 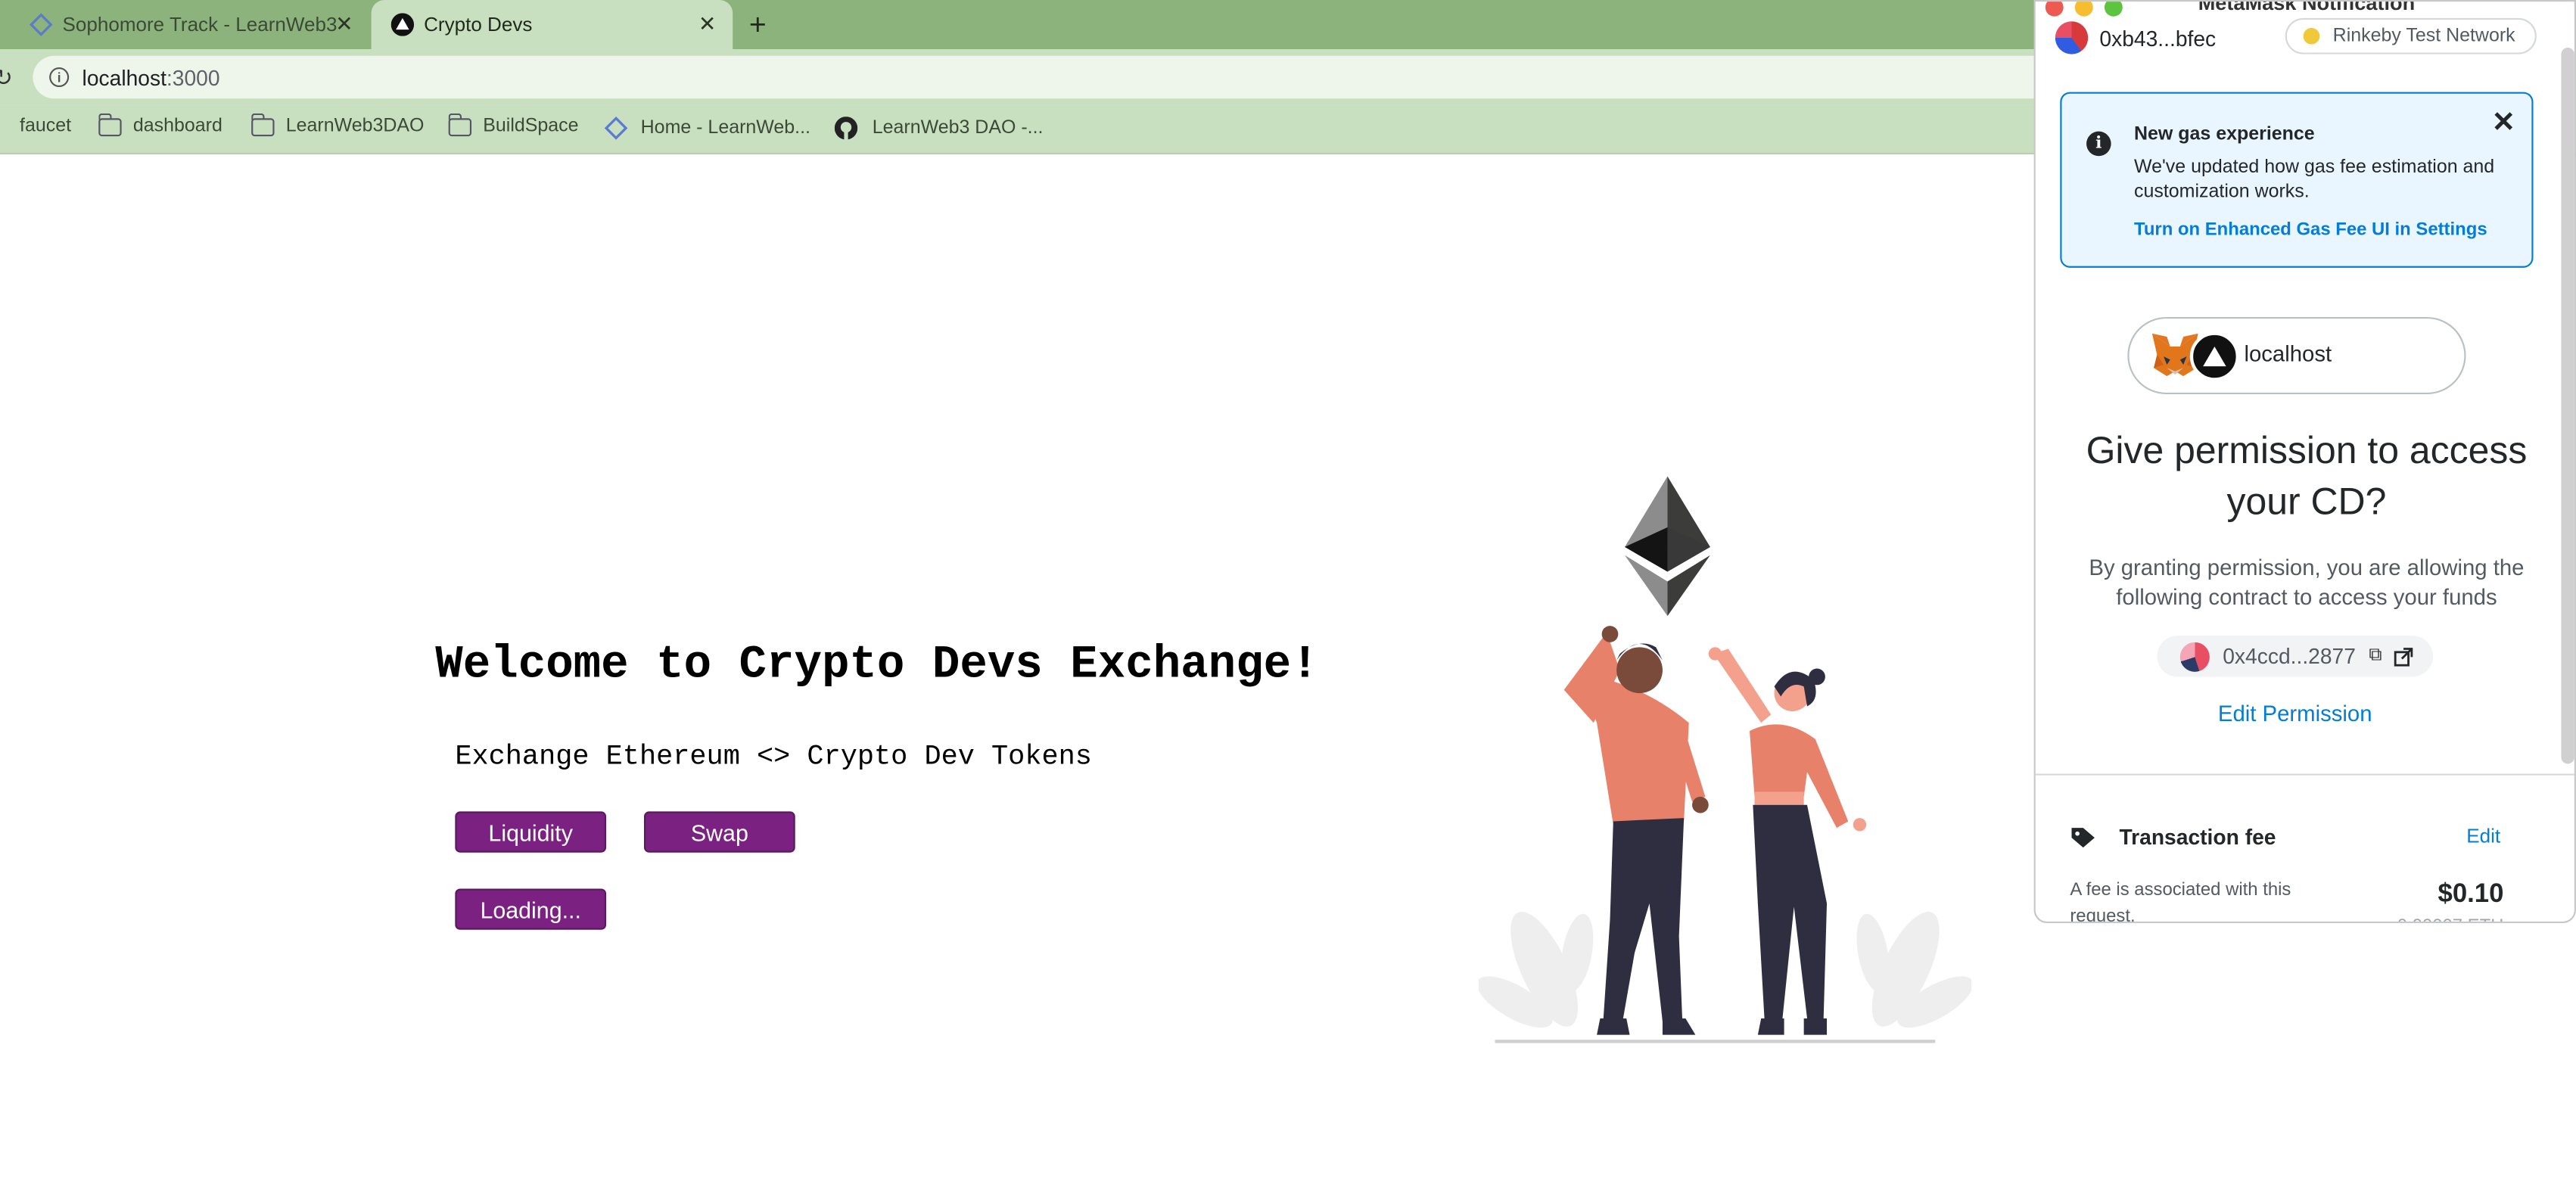 What do you see at coordinates (531, 832) in the screenshot?
I see `liquidity-button: Liquidity` at bounding box center [531, 832].